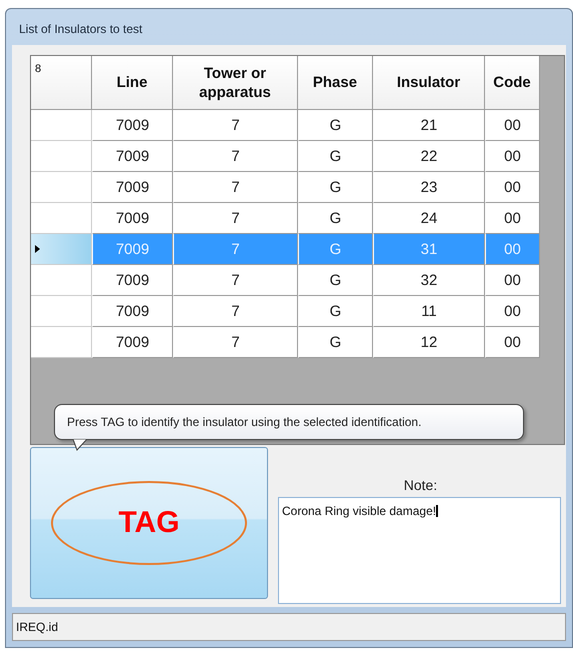  I want to click on column-header: Phase, so click(335, 83).